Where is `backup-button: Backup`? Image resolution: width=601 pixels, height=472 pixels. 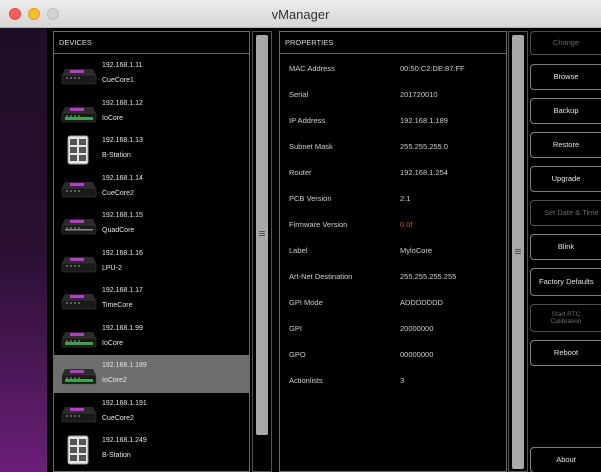
backup-button: Backup is located at coordinates (565, 111).